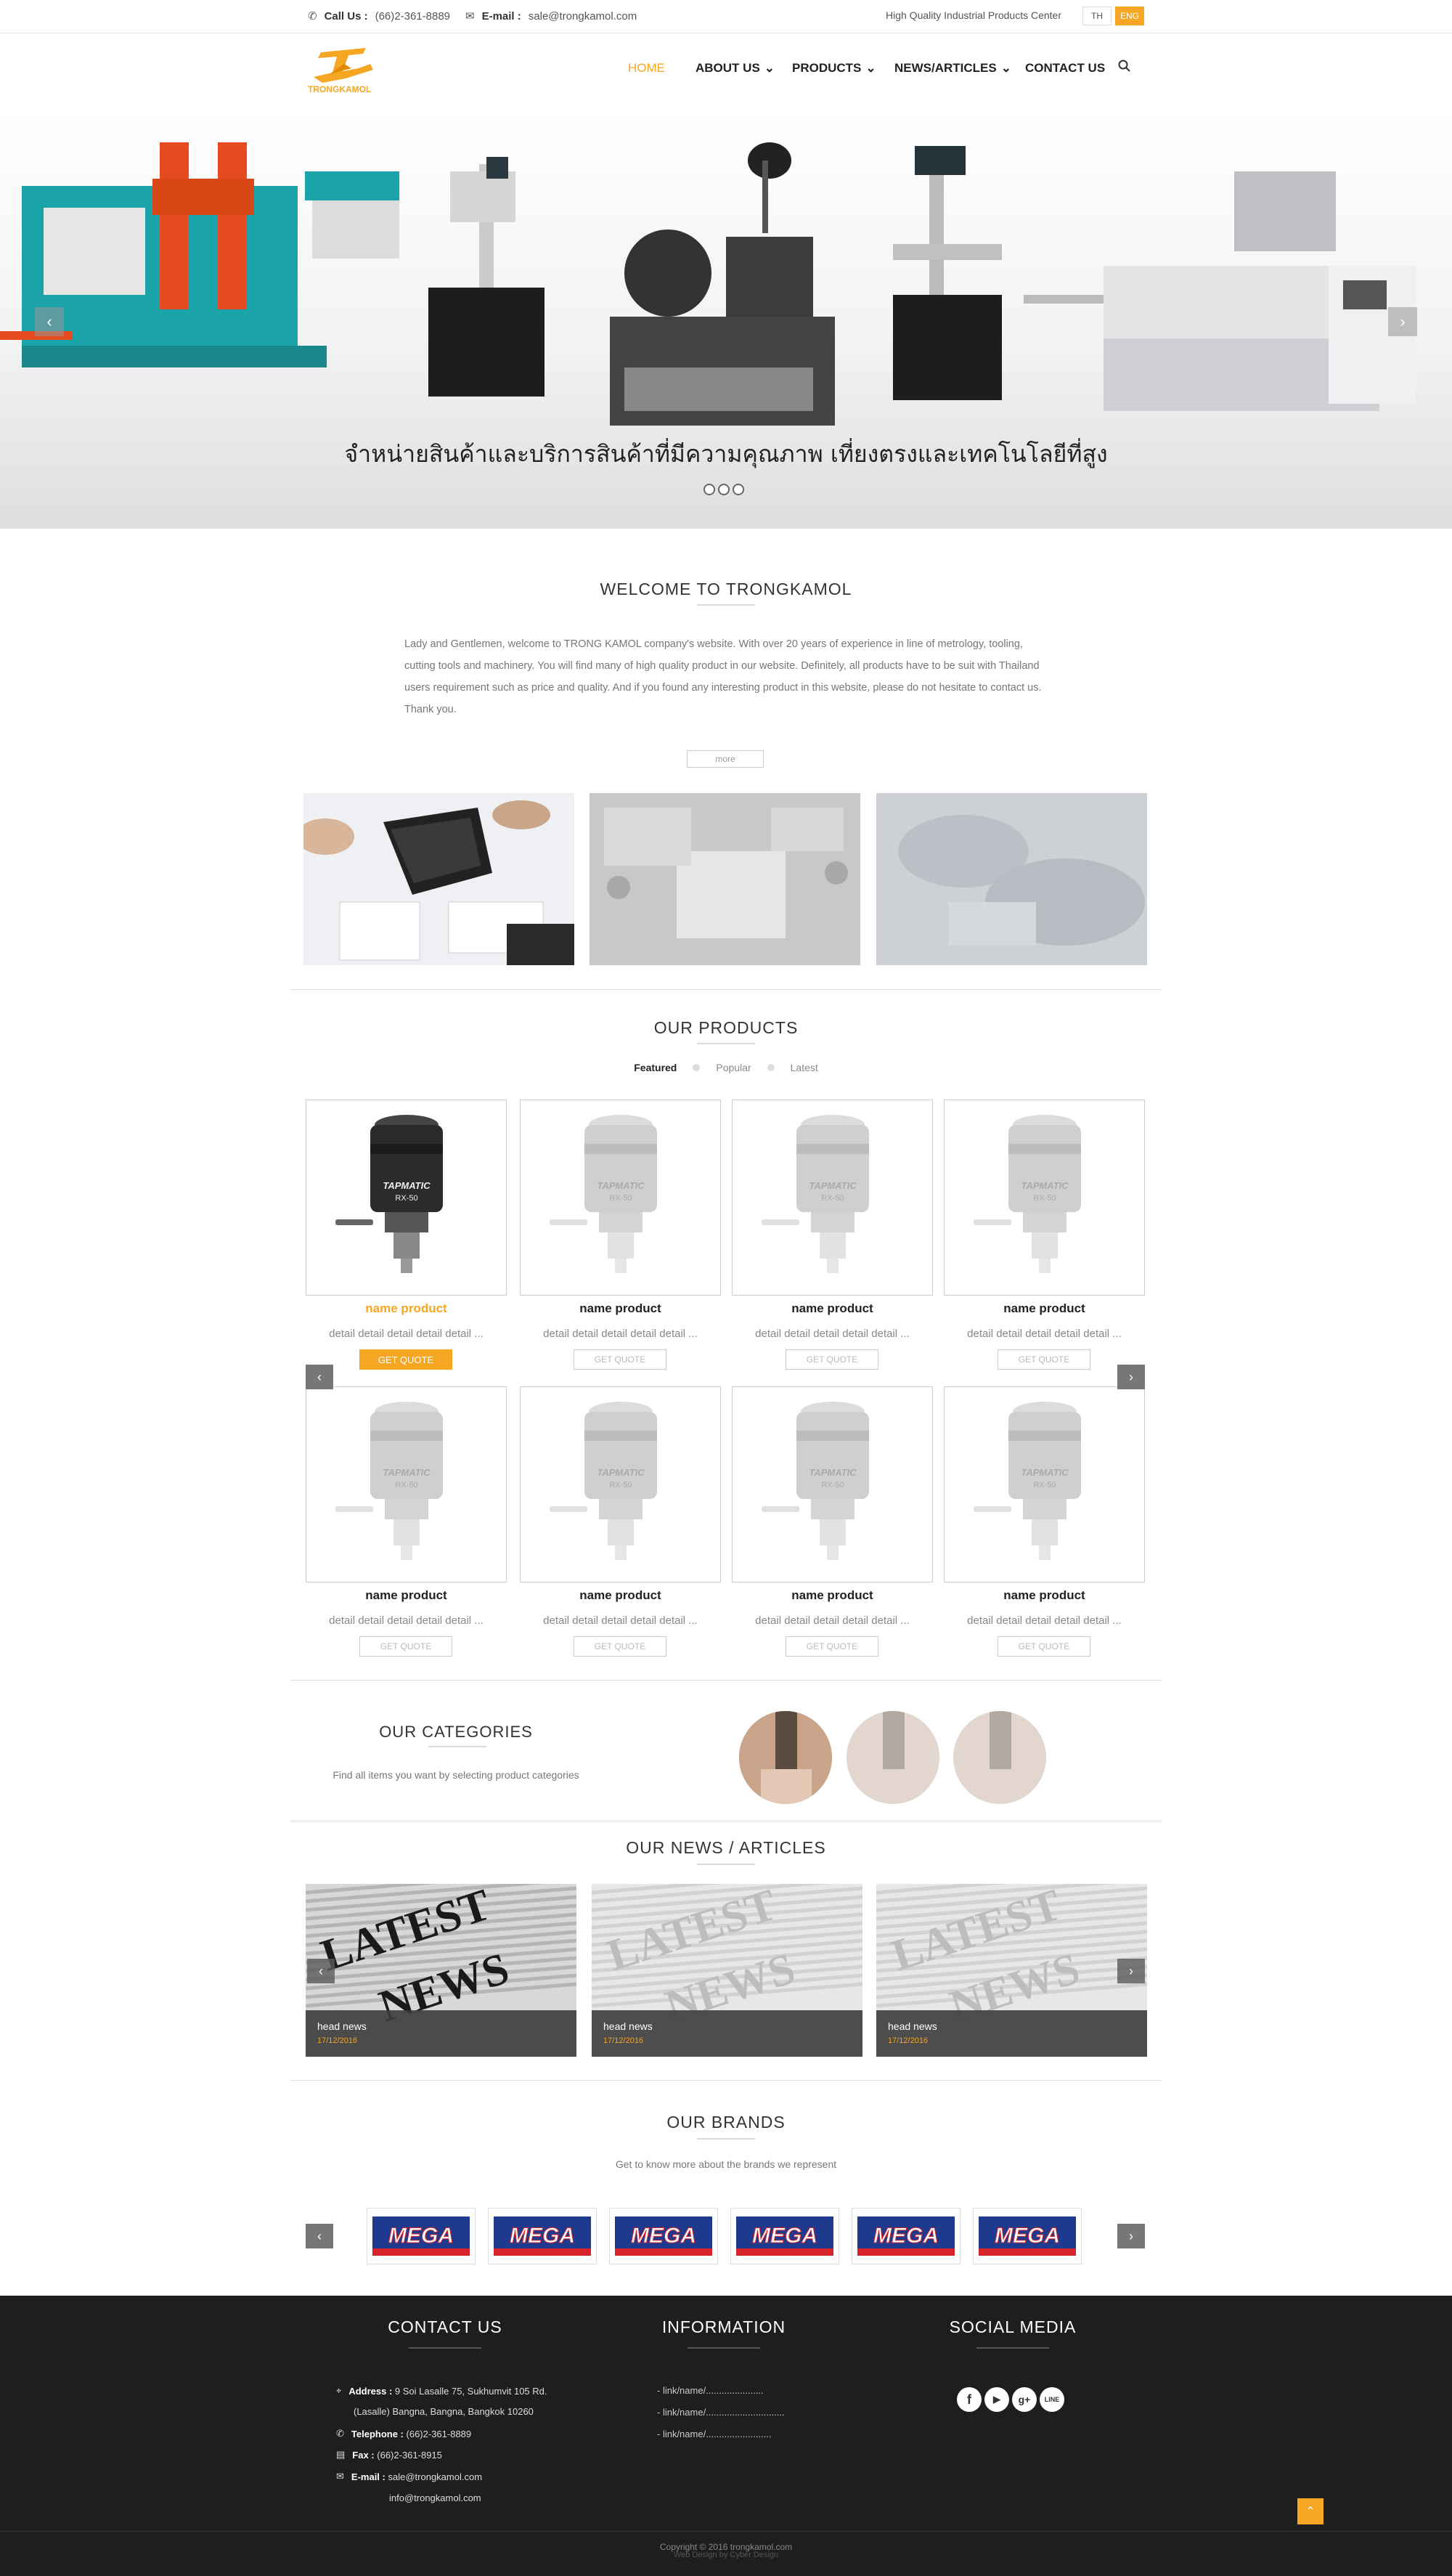 Image resolution: width=1452 pixels, height=2576 pixels. Describe the element at coordinates (646, 69) in the screenshot. I see `nav-home: HOME` at that location.